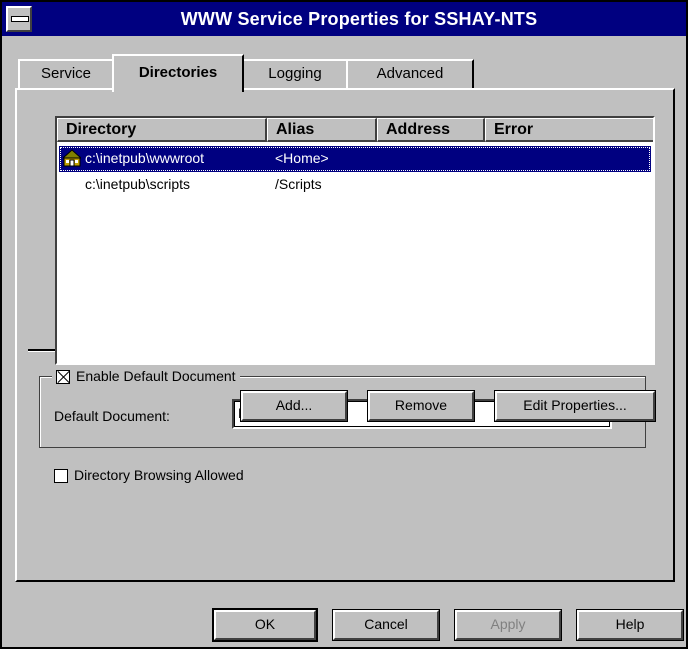  I want to click on column-header-alias: Alias, so click(322, 130).